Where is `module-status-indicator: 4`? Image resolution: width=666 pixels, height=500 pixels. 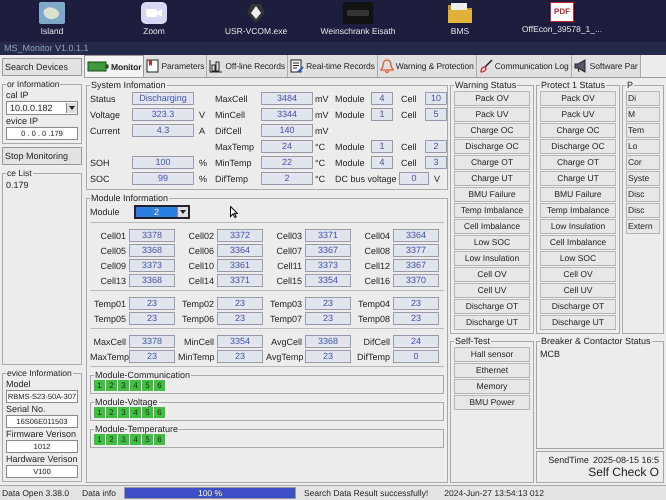 module-status-indicator: 4 is located at coordinates (135, 439).